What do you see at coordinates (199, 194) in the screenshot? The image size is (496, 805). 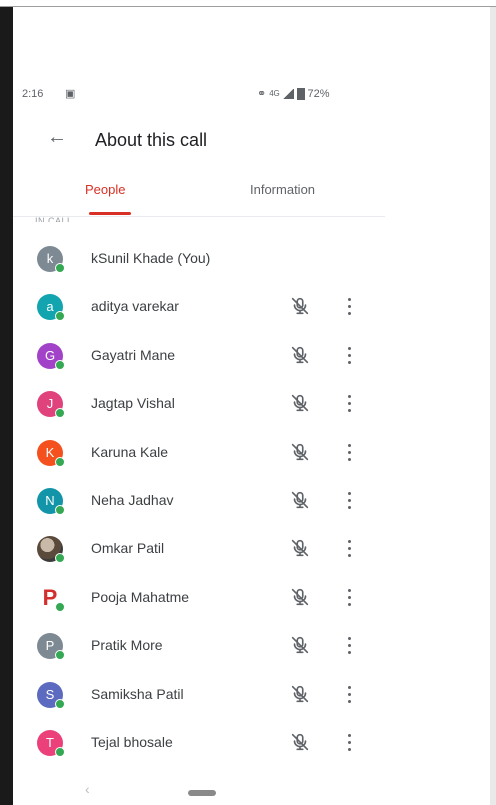 I see `tab-bar: People Information` at bounding box center [199, 194].